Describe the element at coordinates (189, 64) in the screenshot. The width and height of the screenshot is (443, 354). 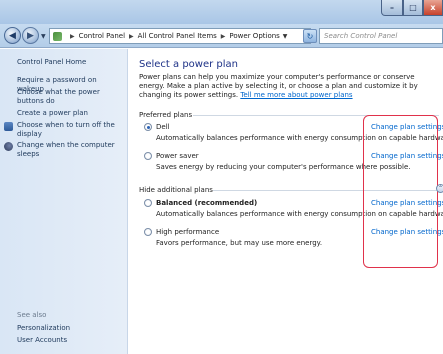
I see `page-title: Select a power plan` at that location.